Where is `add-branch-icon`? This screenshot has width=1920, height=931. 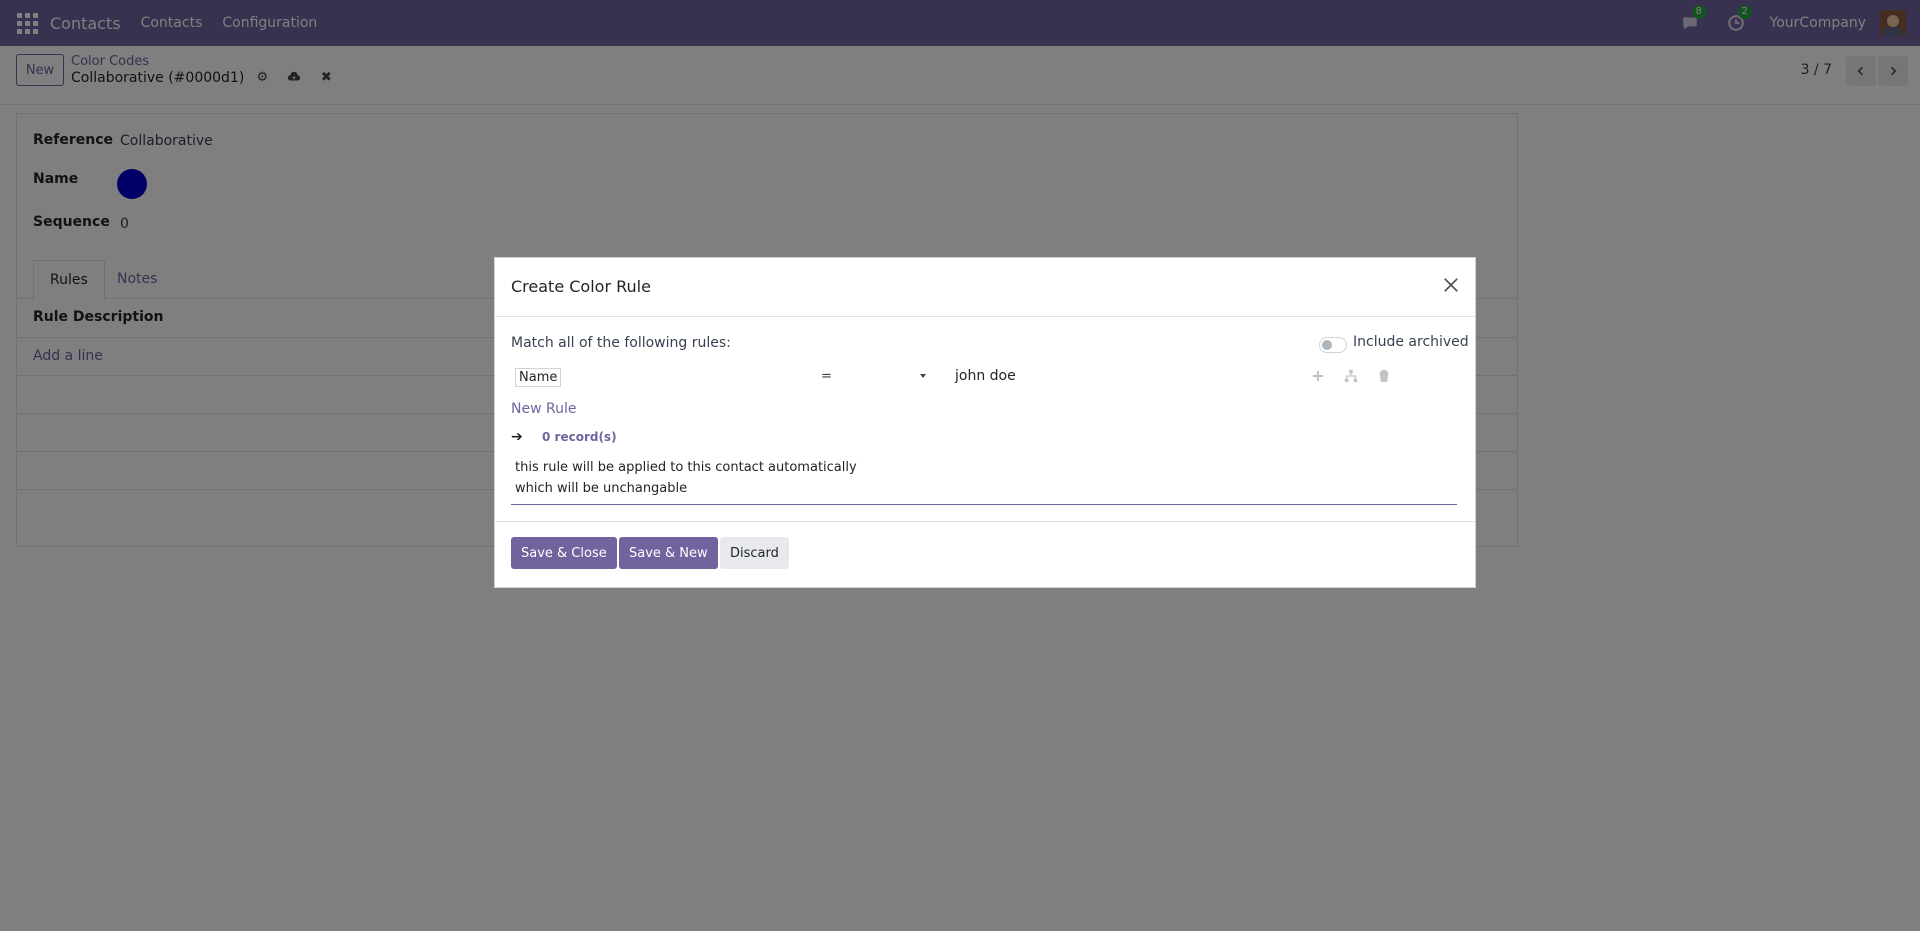
add-branch-icon is located at coordinates (1352, 377).